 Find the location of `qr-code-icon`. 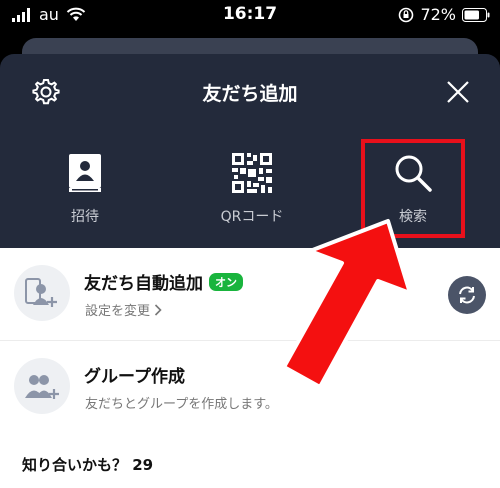

qr-code-icon is located at coordinates (252, 173).